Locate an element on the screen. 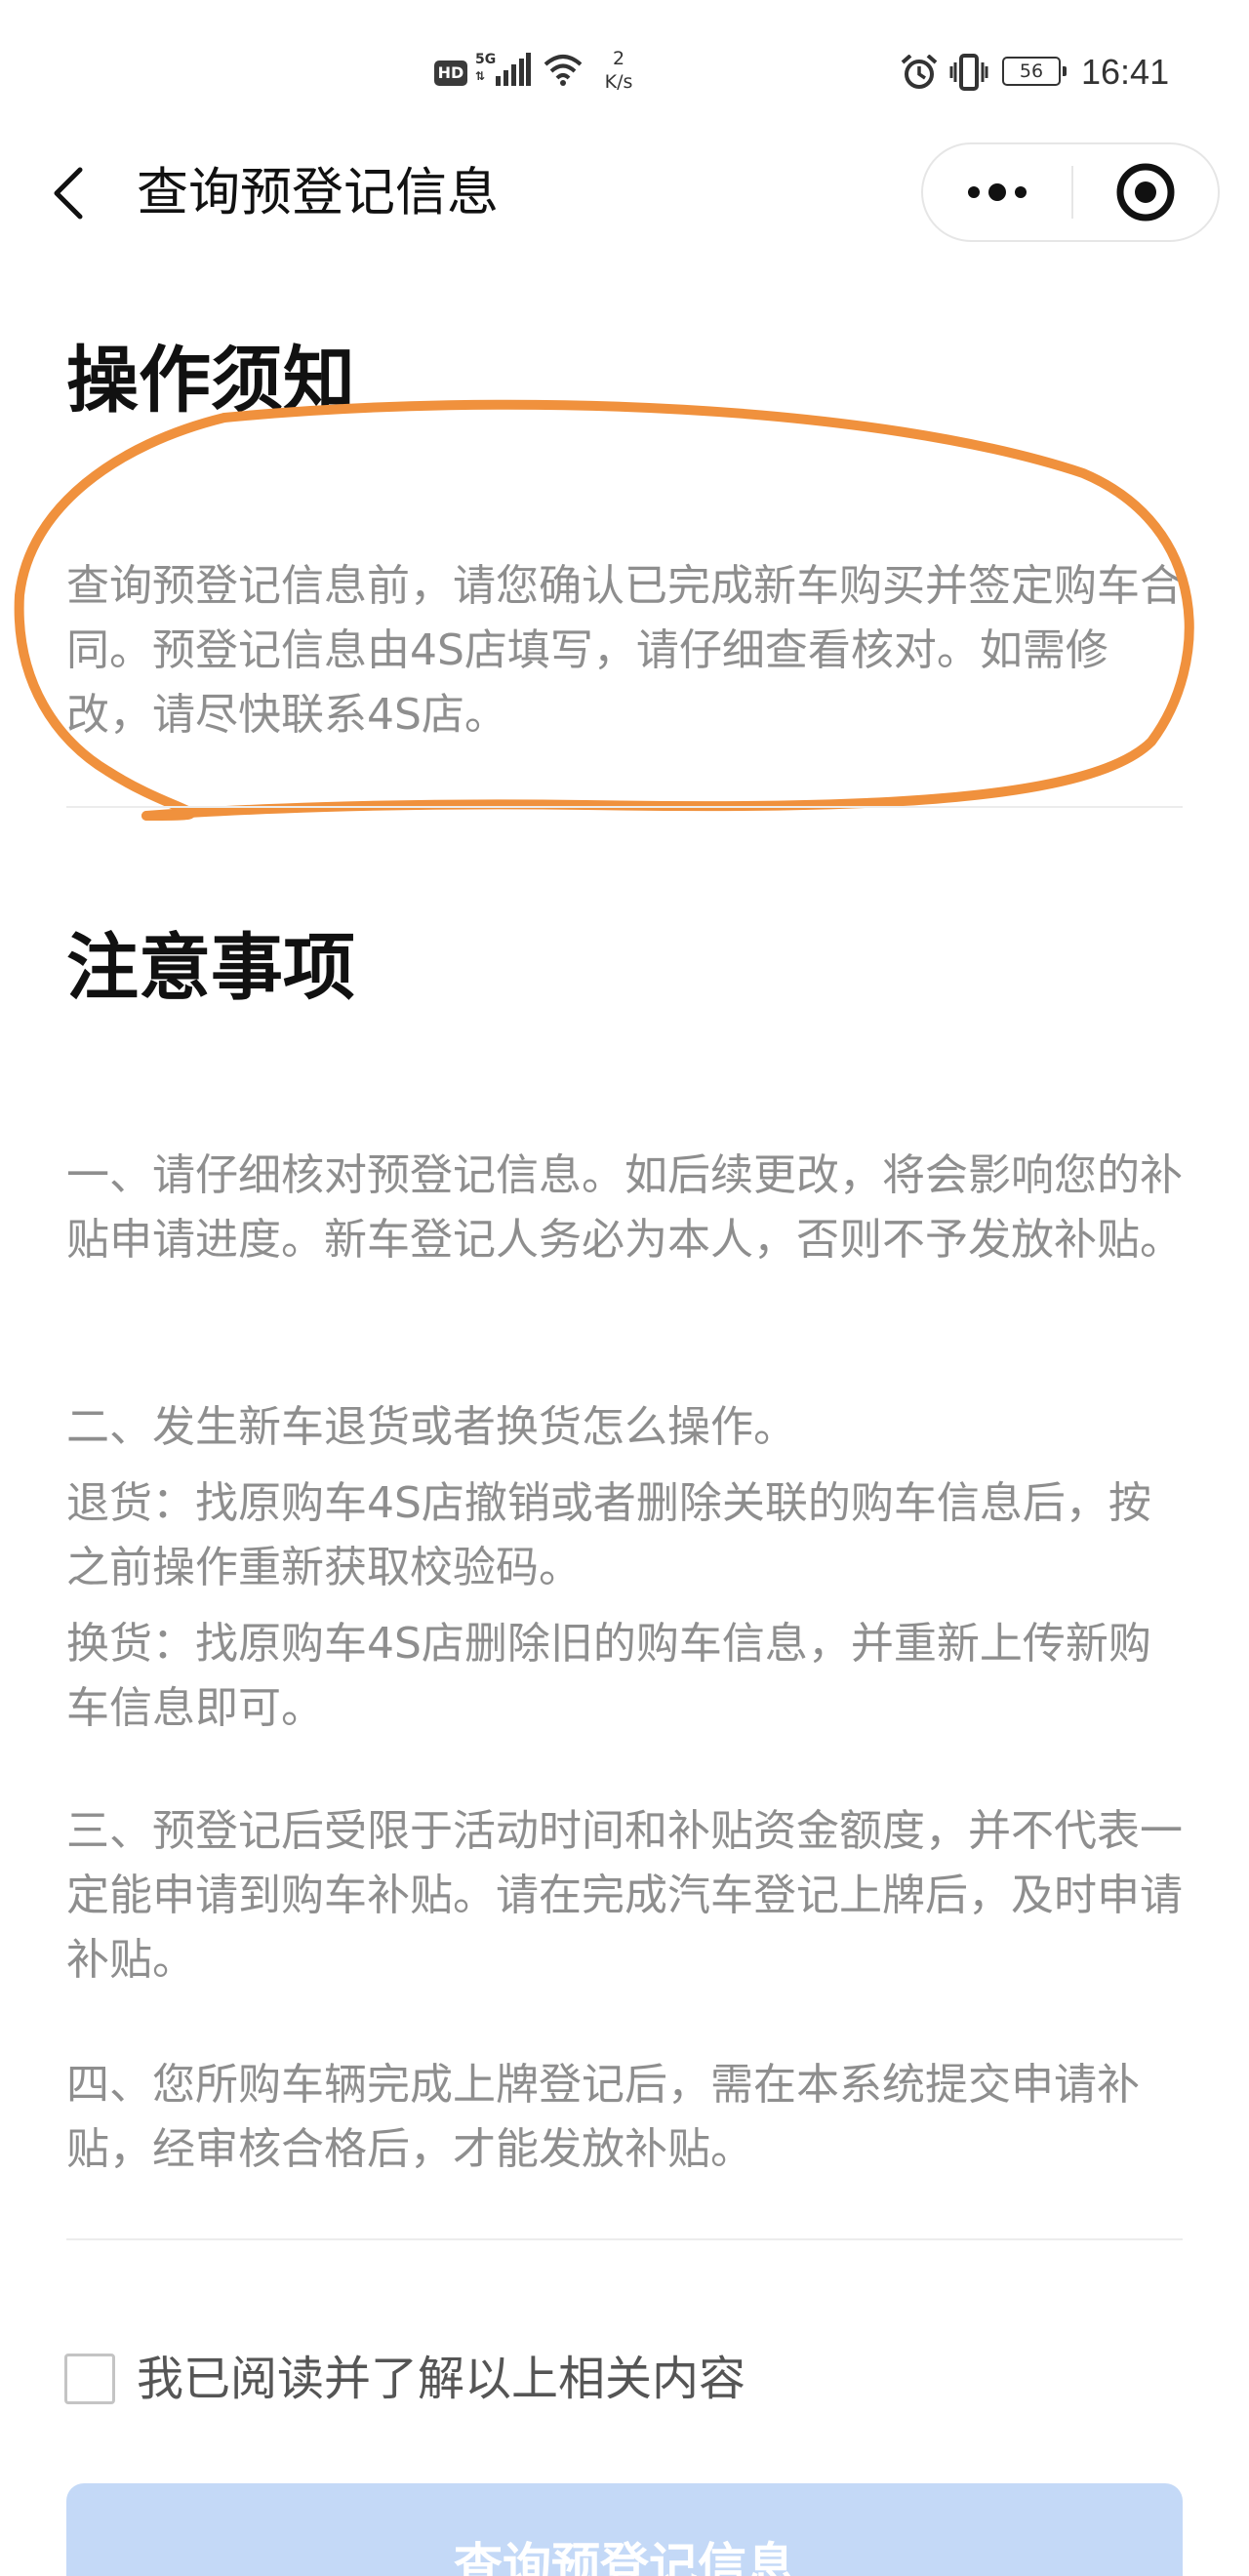  network-speed-unit: K/s is located at coordinates (618, 82).